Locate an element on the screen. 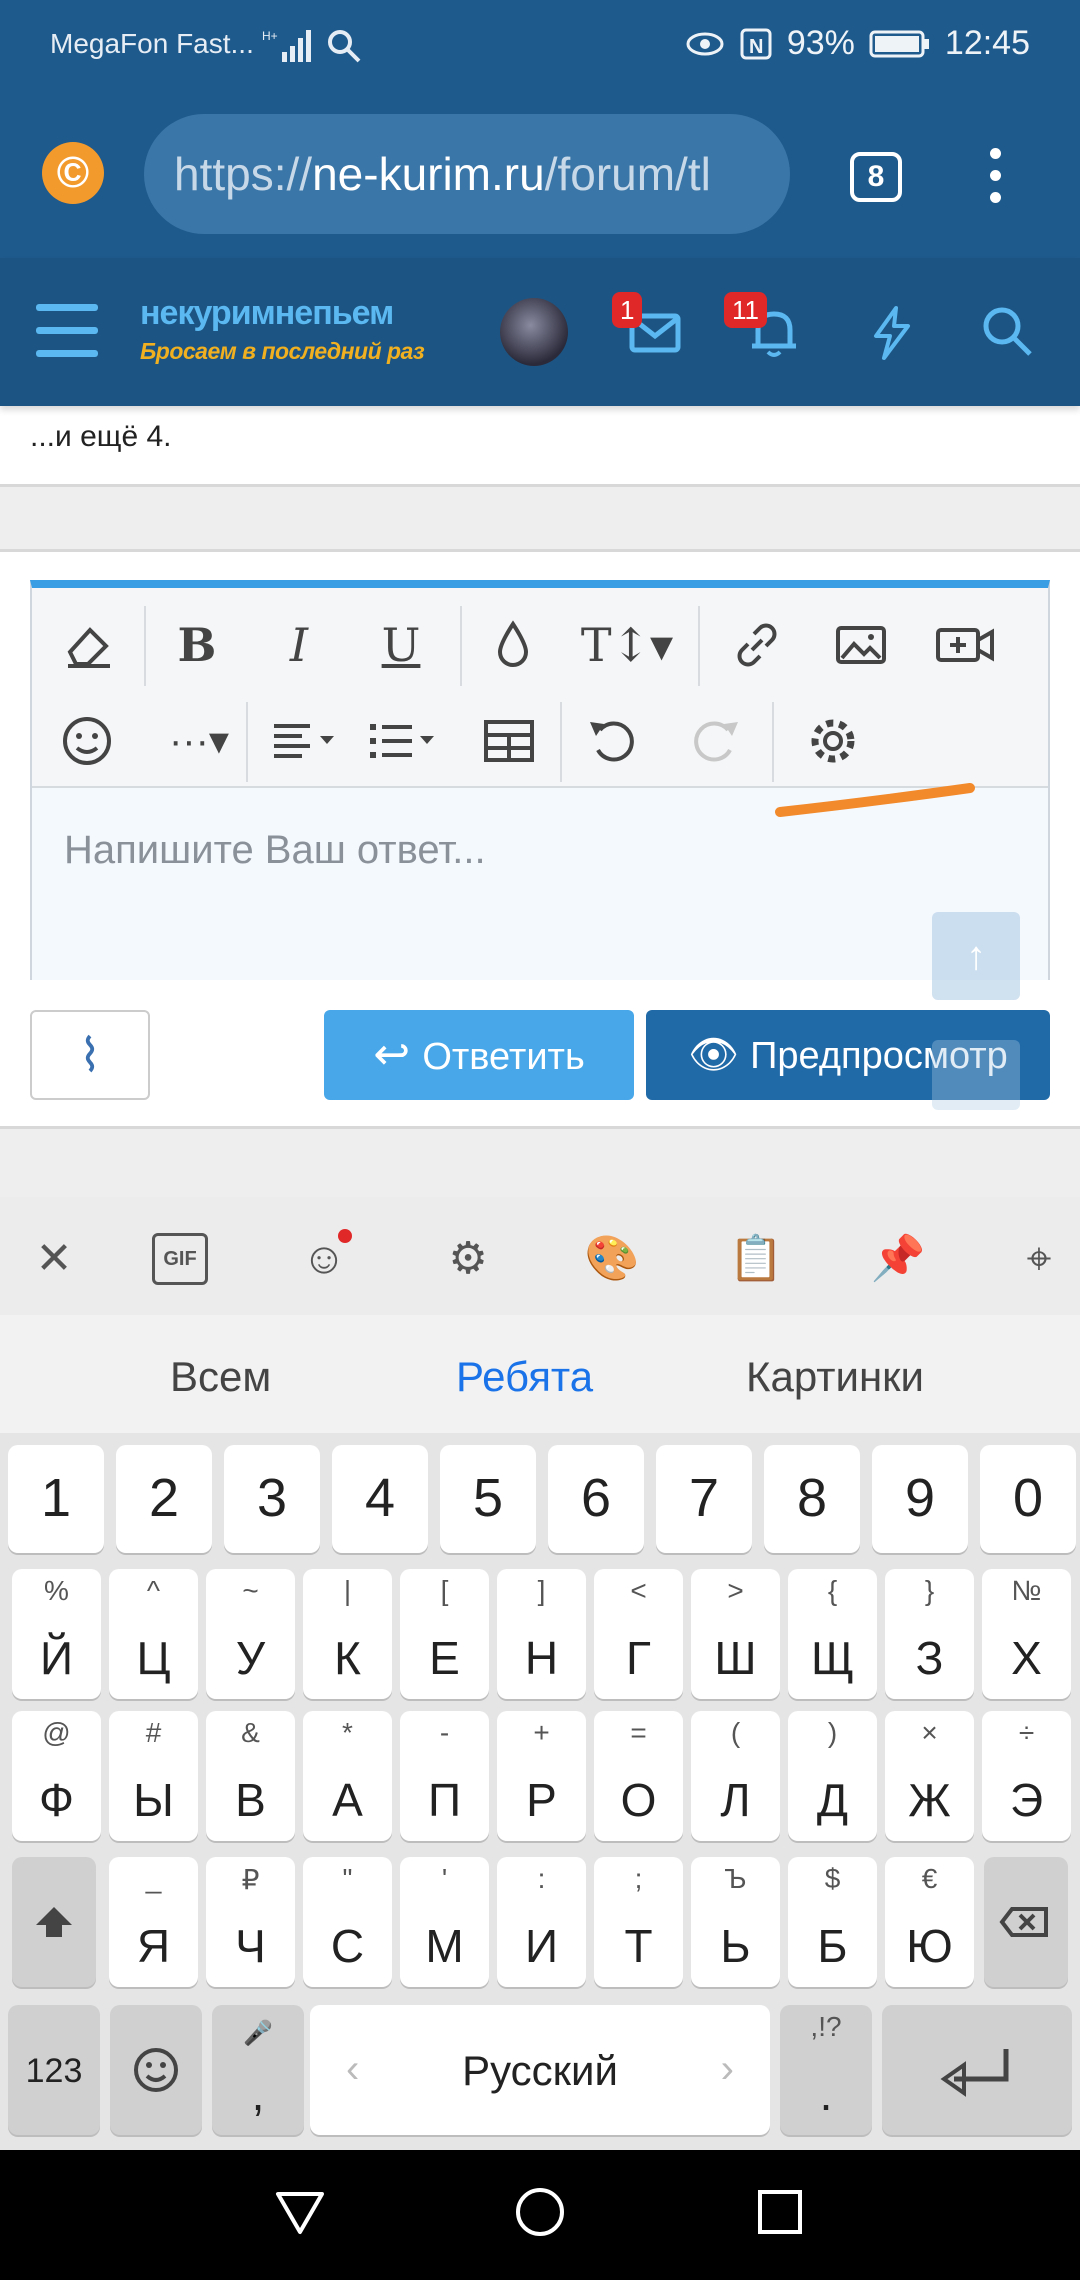 The width and height of the screenshot is (1080, 2280). key-letter: $ Б is located at coordinates (832, 1922).